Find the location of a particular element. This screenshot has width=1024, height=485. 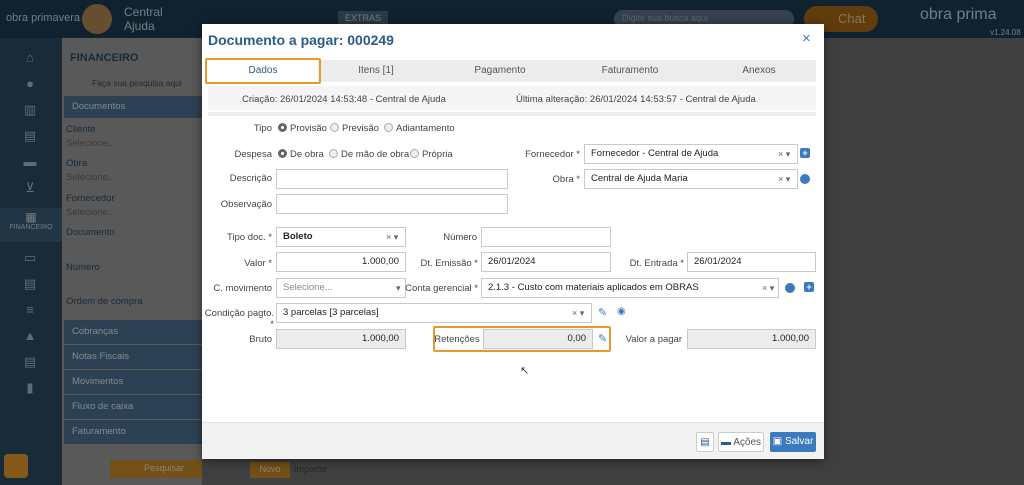

condicao-label: Condição pagto. * is located at coordinates (239, 319).